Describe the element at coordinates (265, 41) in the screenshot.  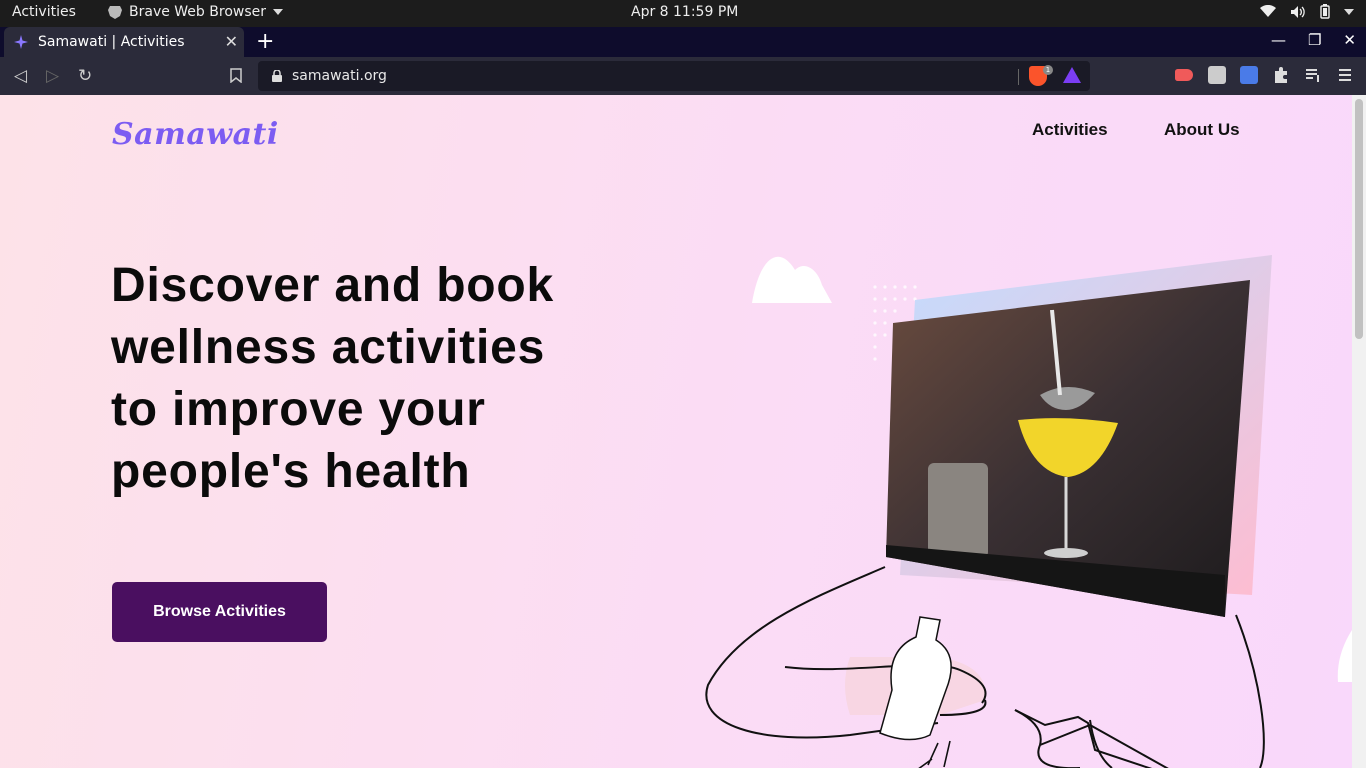
I see `new-tab-button: +` at that location.